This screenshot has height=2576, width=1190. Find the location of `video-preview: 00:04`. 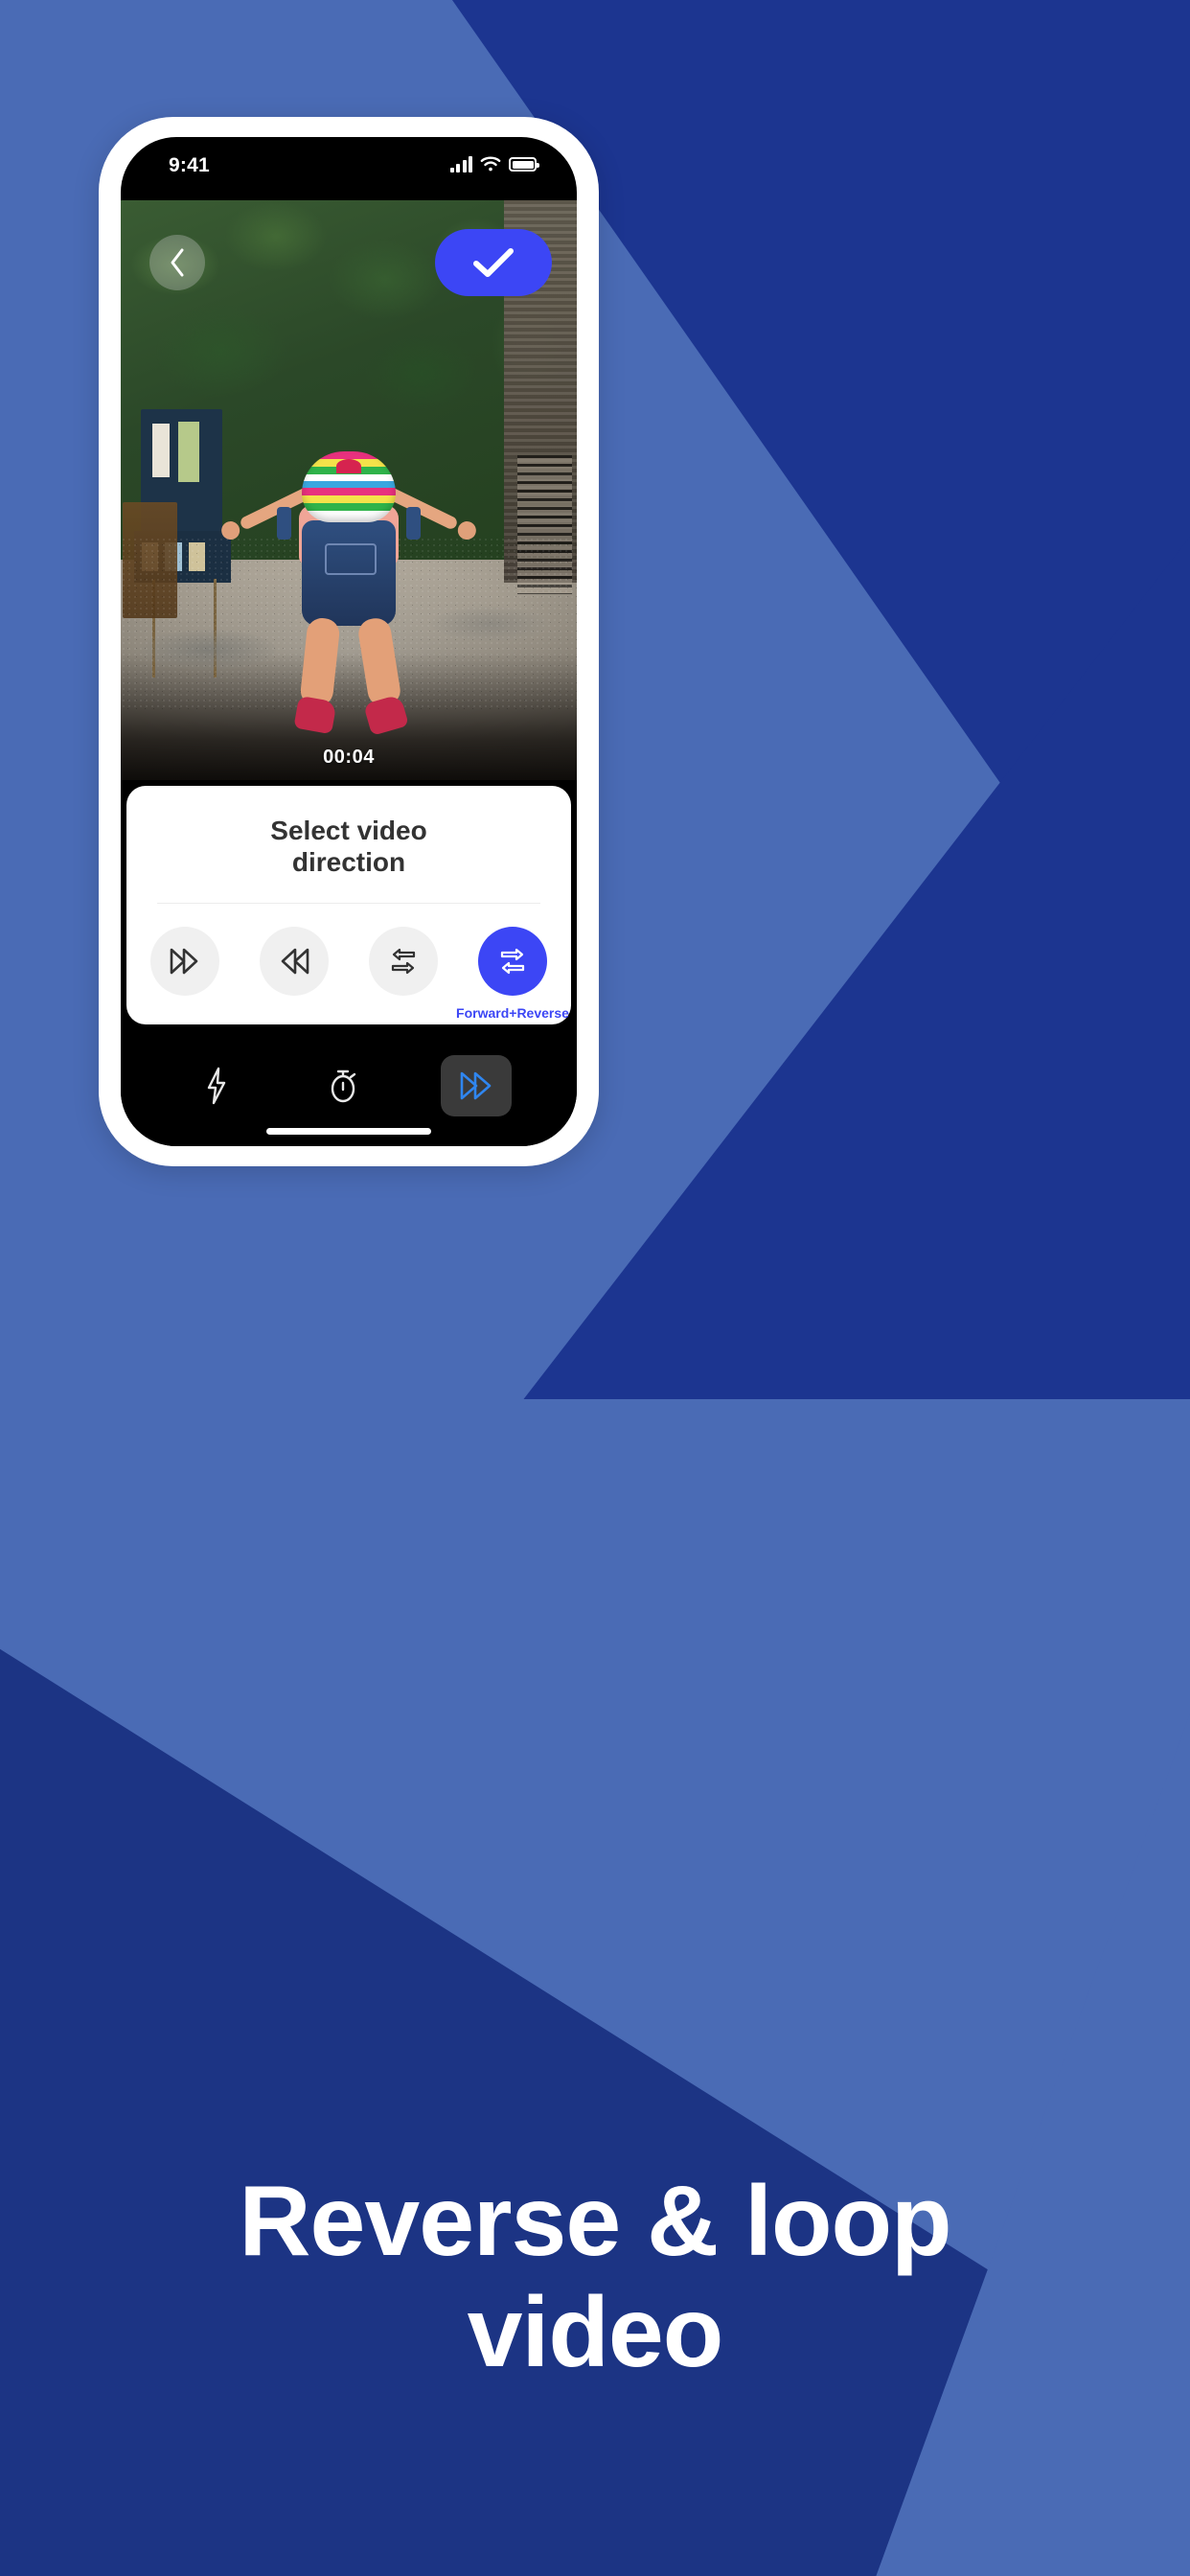

video-preview: 00:04 is located at coordinates (349, 490).